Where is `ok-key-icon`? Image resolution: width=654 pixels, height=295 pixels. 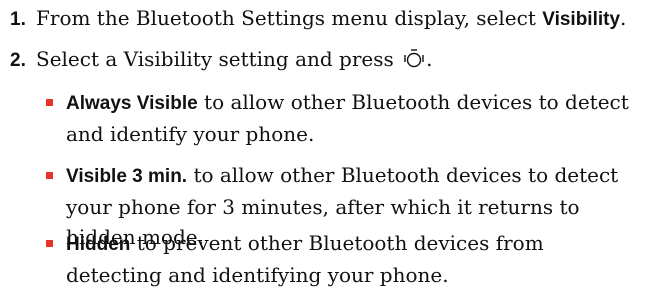 ok-key-icon is located at coordinates (414, 63).